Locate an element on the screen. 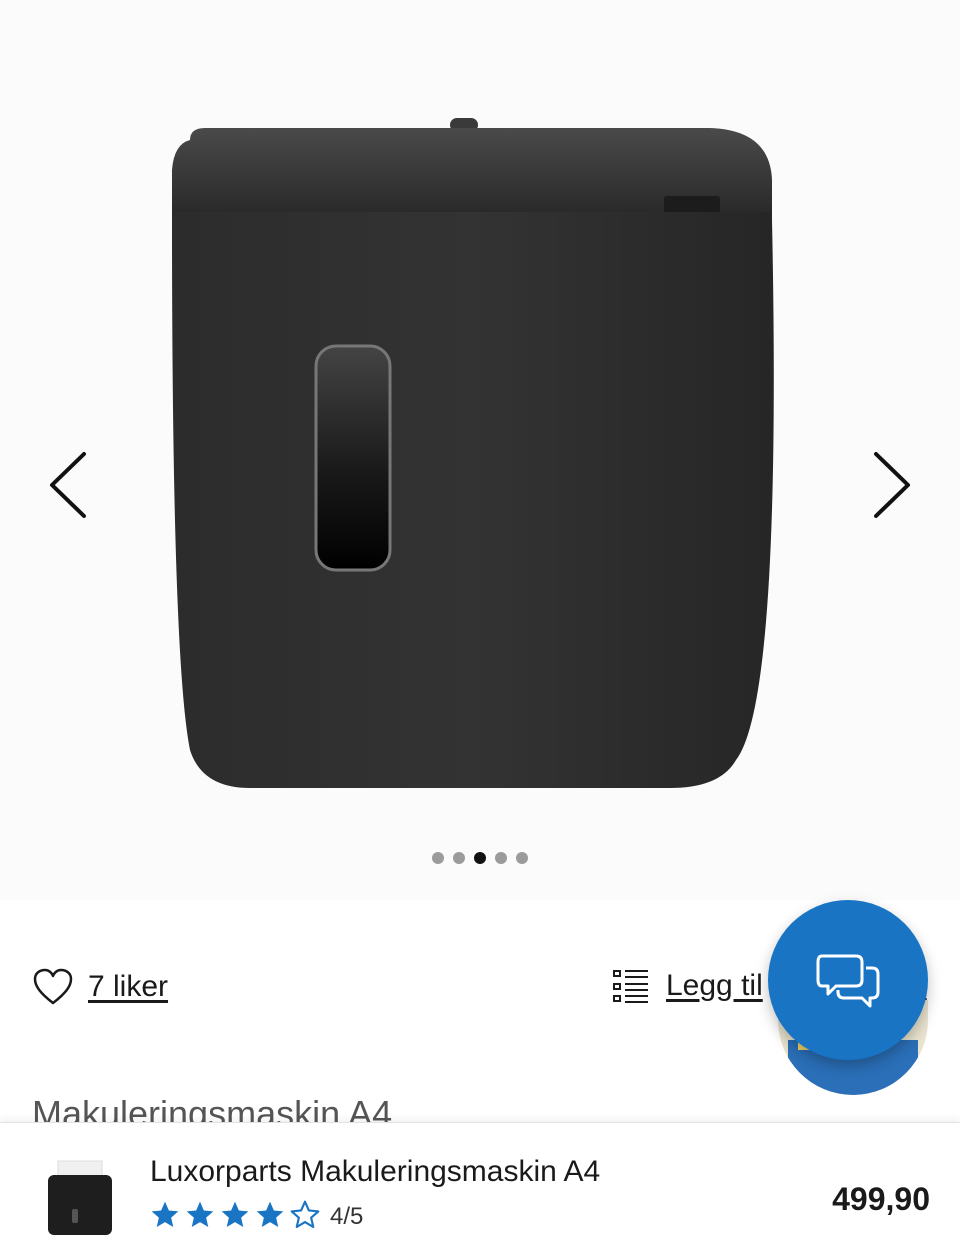  heart-icon is located at coordinates (53, 986).